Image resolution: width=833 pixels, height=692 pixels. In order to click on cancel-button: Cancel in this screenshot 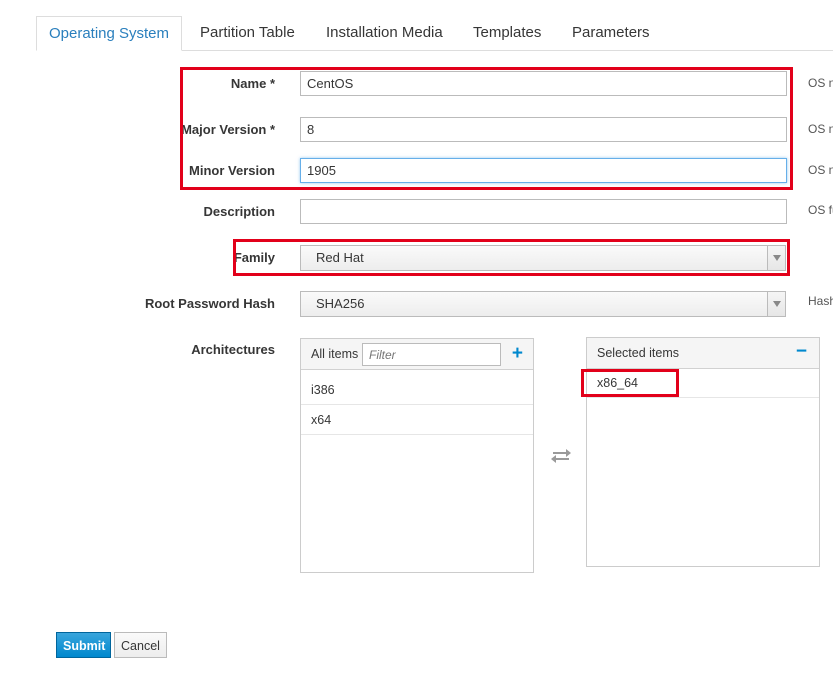, I will do `click(140, 645)`.